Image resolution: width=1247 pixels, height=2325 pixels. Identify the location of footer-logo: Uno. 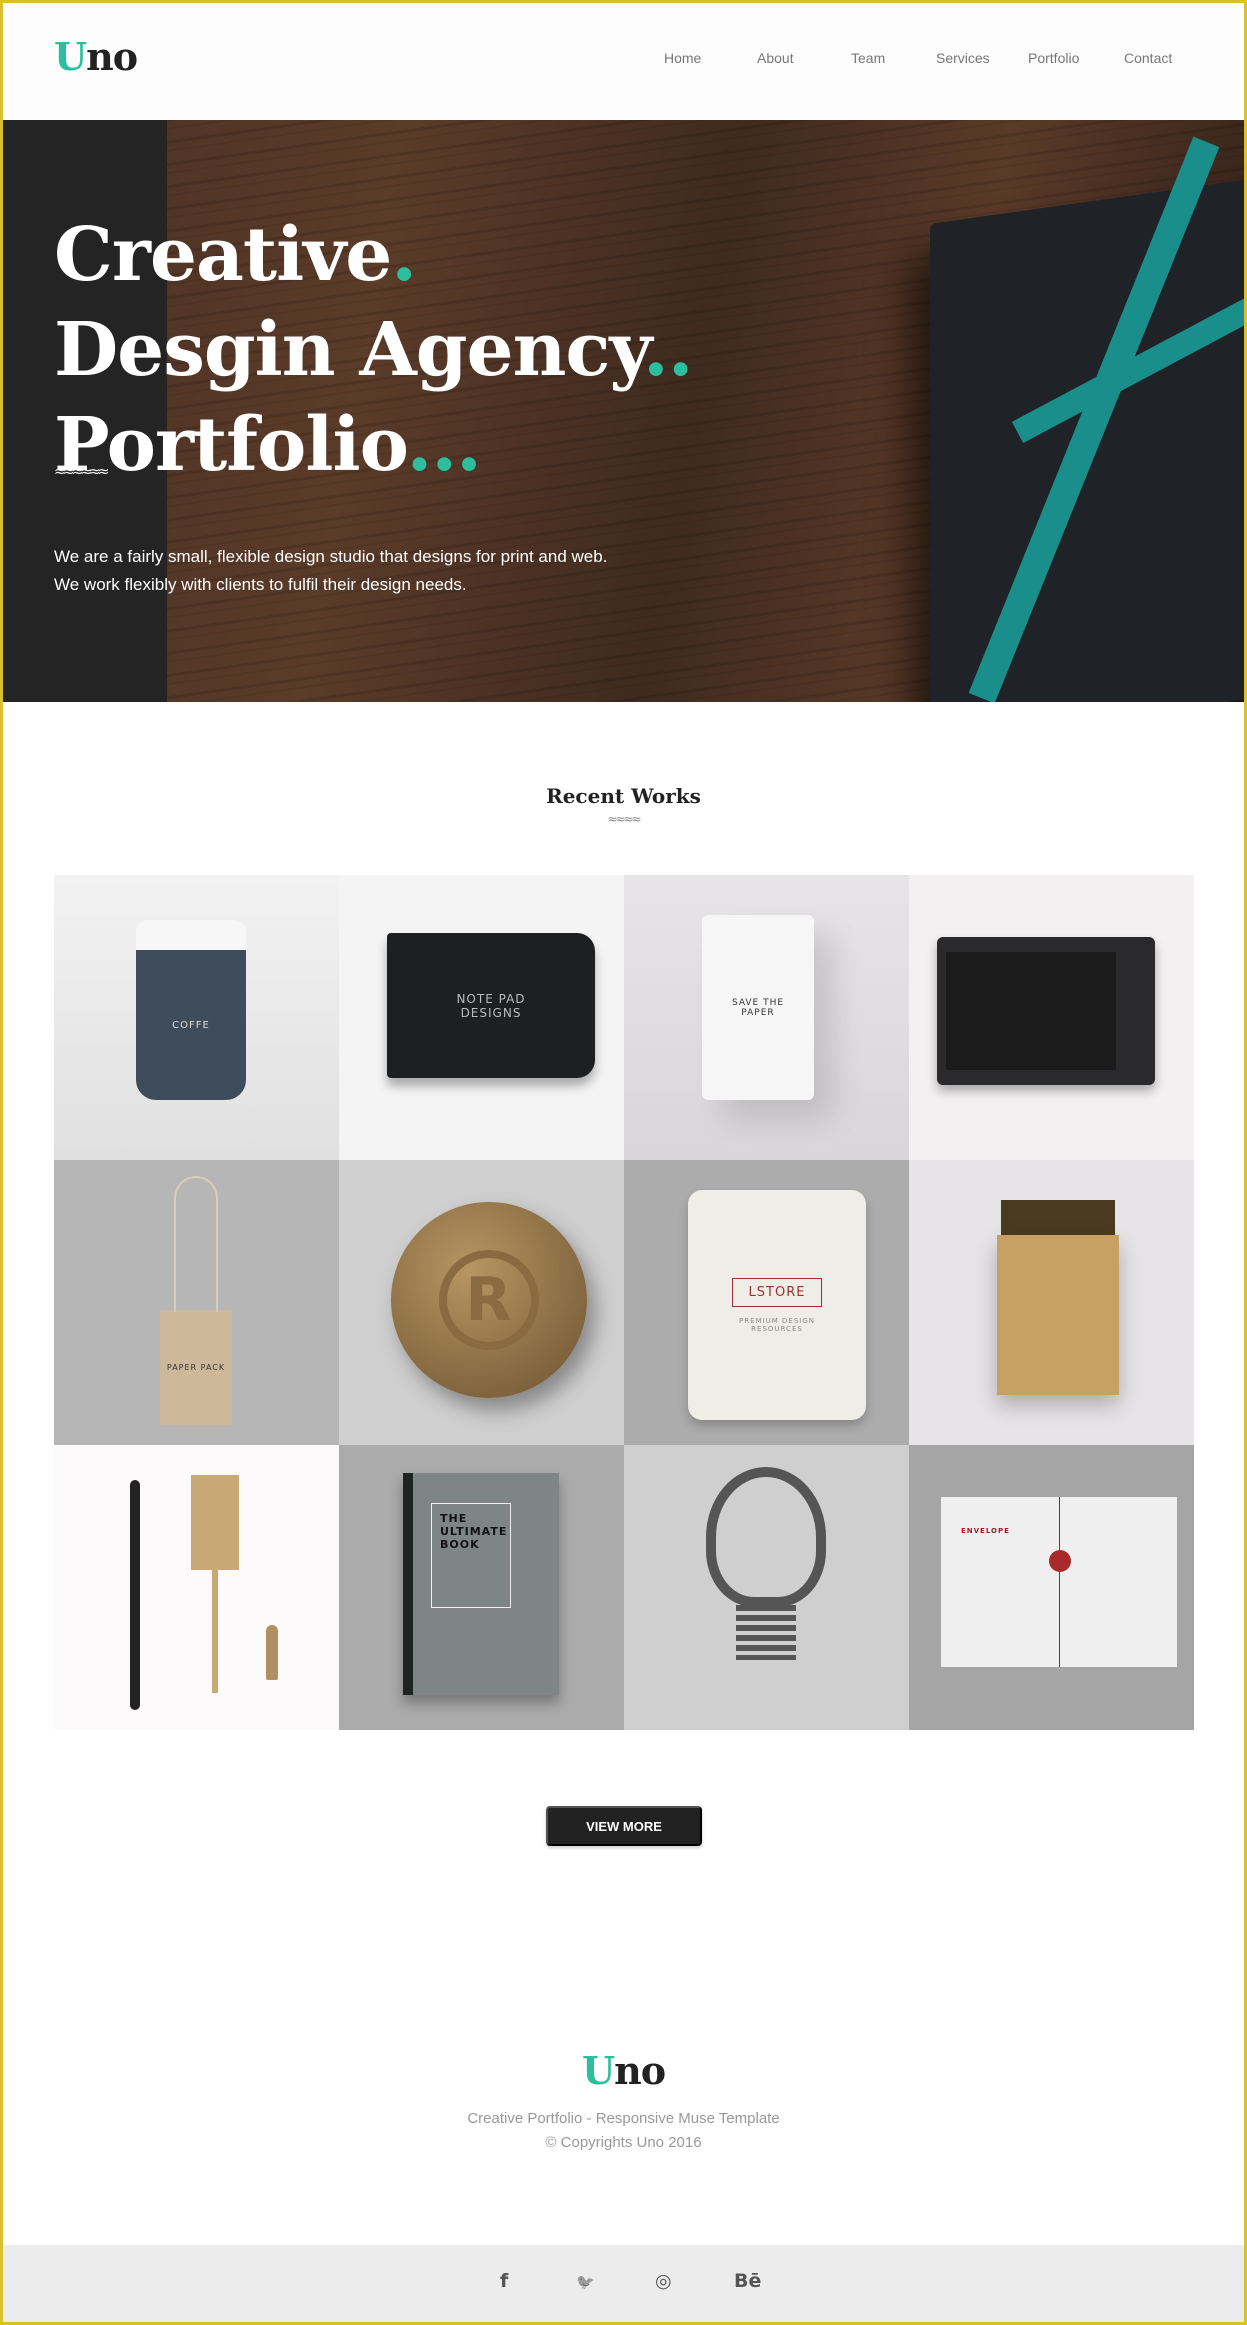
(623, 2070).